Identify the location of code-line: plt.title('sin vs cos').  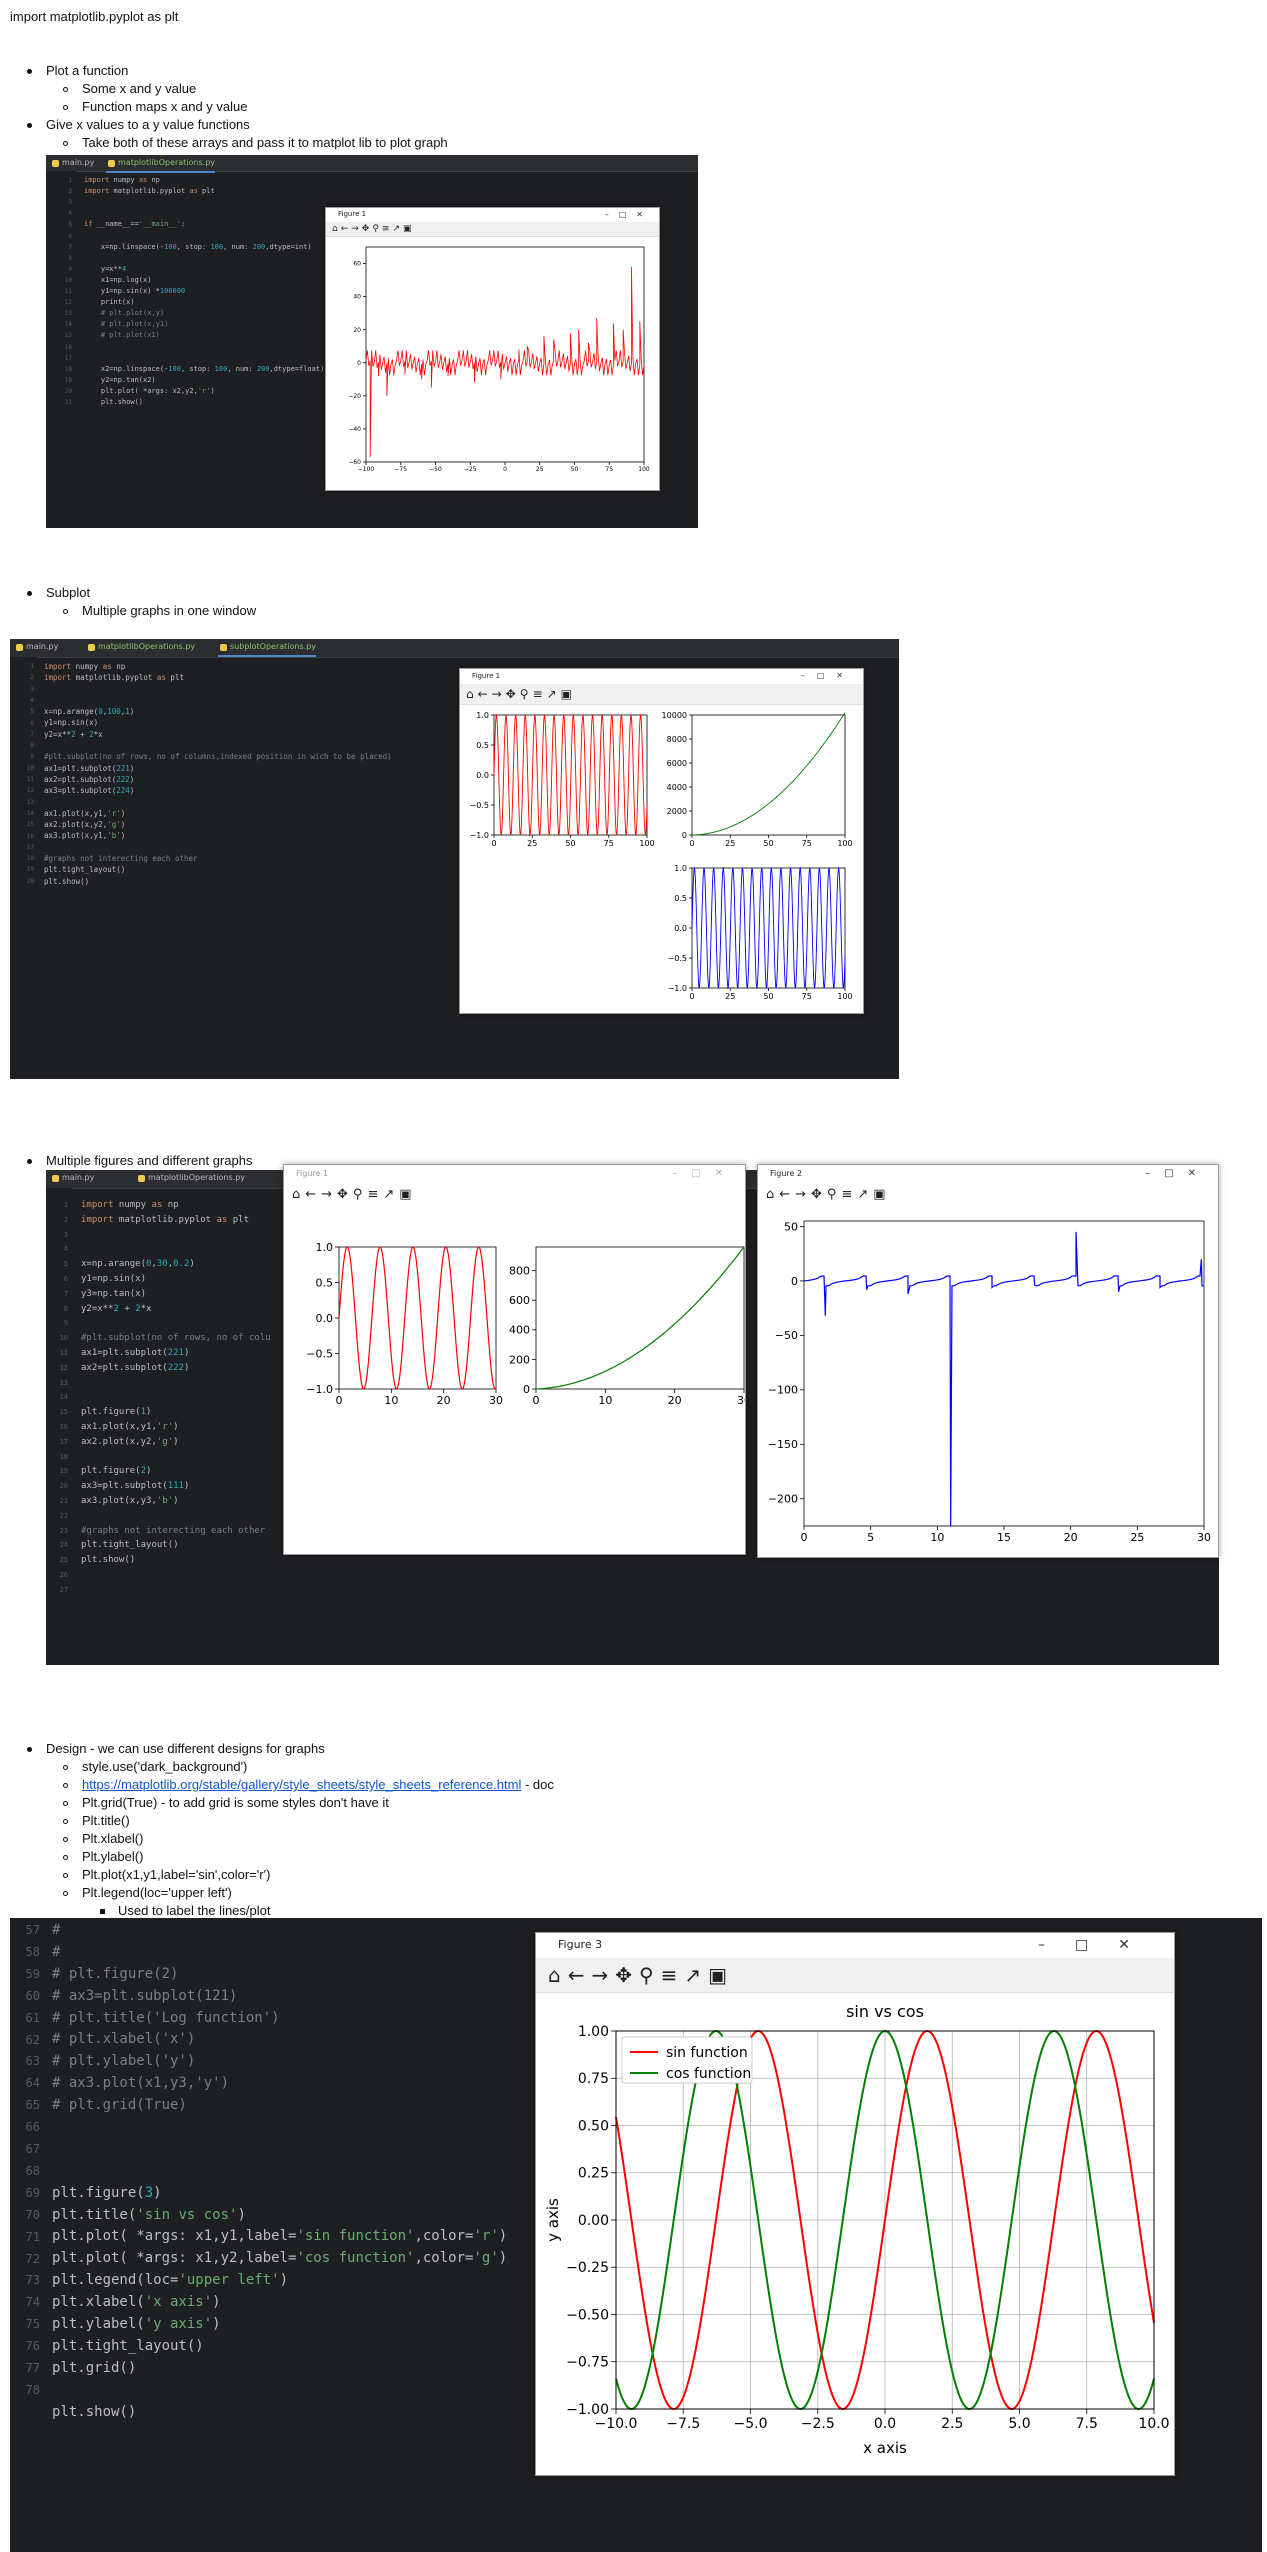
(279, 2216).